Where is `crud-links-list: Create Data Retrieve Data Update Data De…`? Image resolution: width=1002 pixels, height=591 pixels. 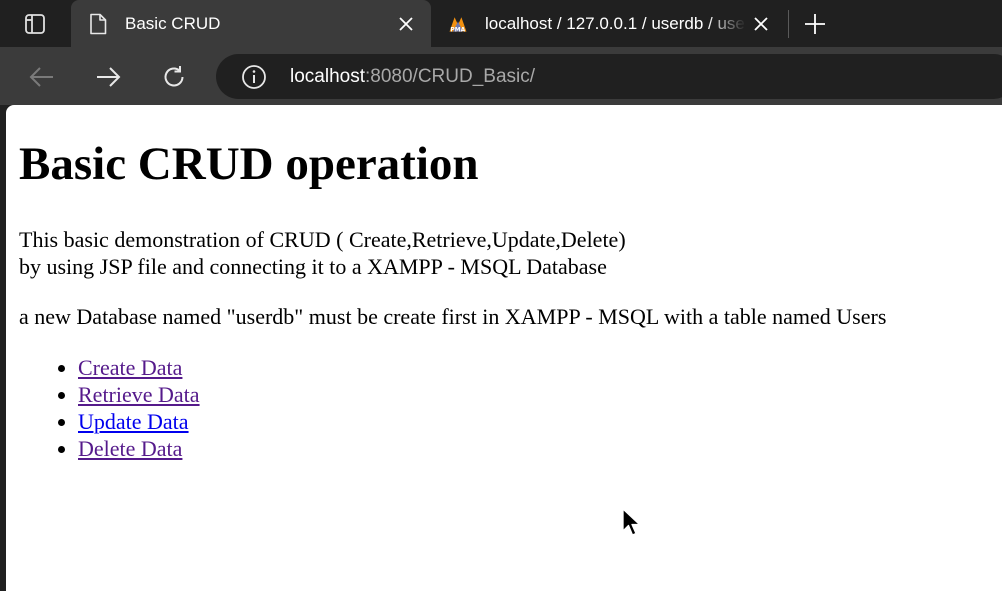
crud-links-list: Create Data Retrieve Data Update Data De… is located at coordinates (119, 408).